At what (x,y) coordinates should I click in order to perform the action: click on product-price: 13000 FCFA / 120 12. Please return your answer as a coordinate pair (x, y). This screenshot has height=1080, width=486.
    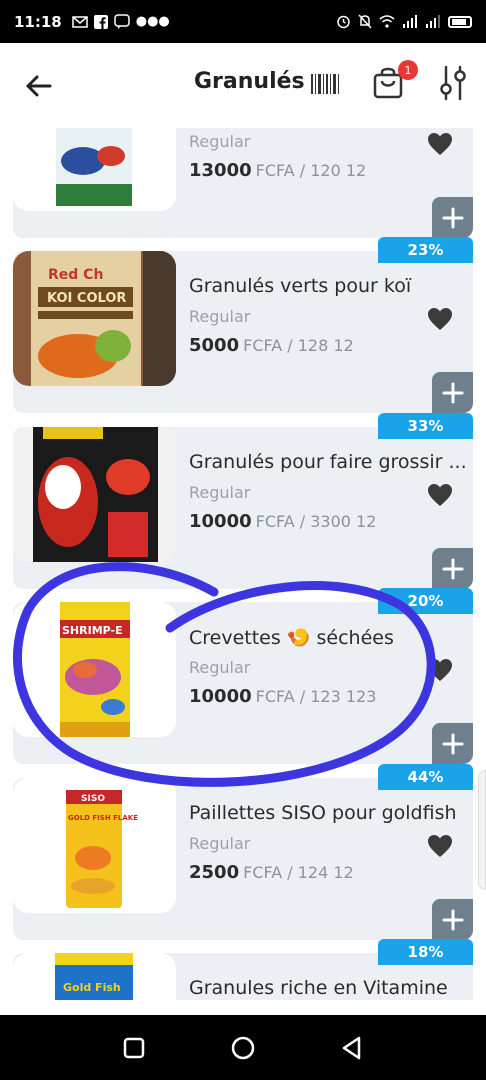
    Looking at the image, I should click on (277, 170).